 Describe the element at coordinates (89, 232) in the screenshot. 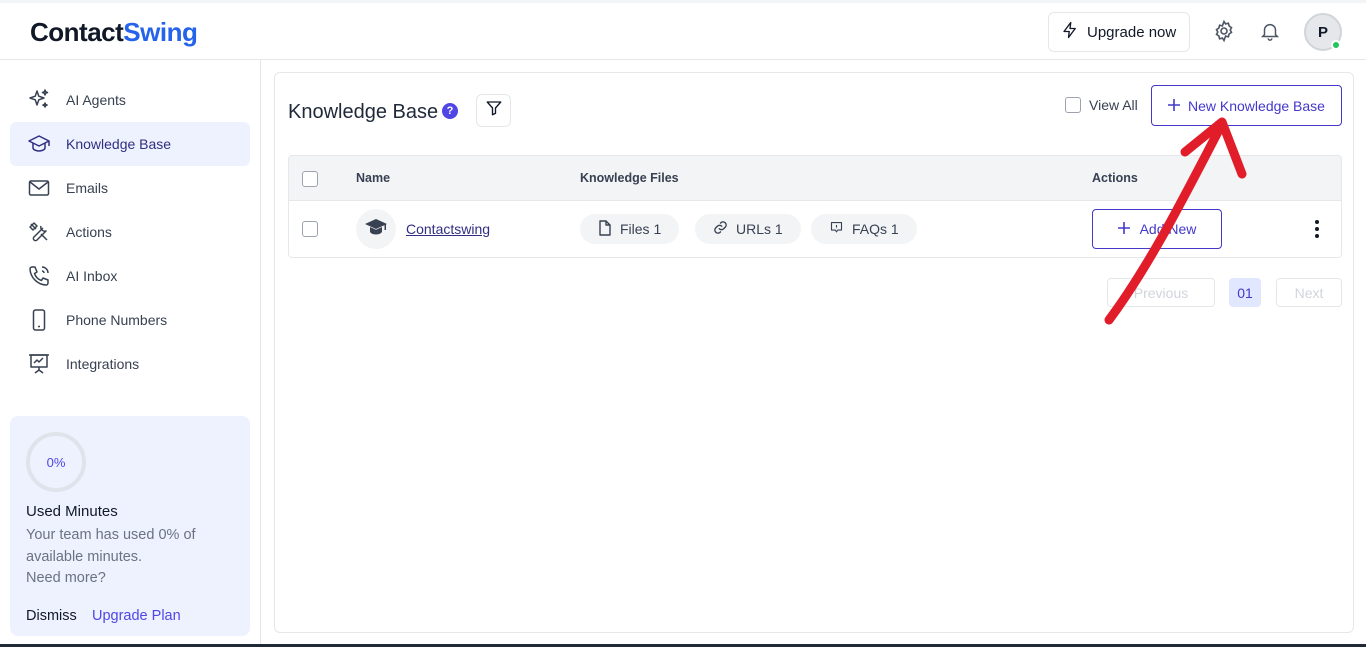

I see `sidebar-item-label: Actions` at that location.